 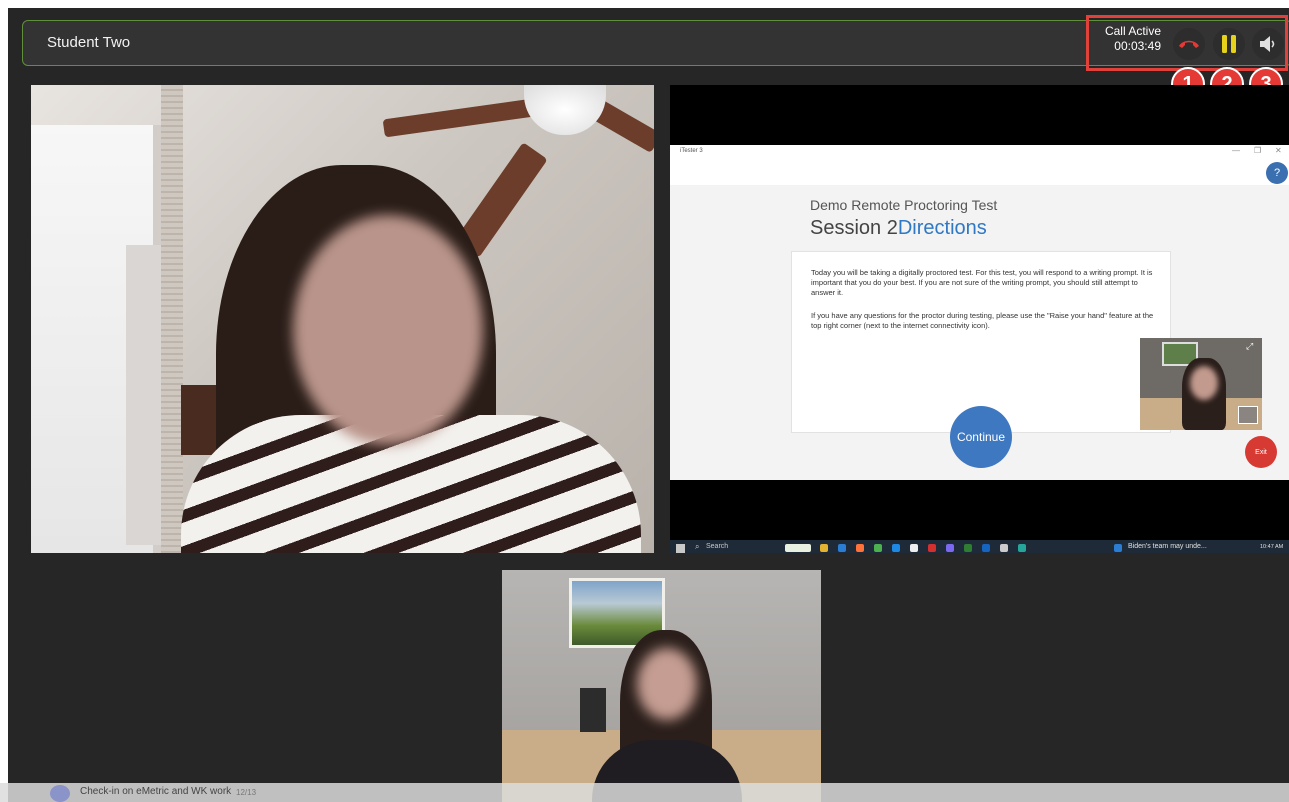 I want to click on window-blinds, so click(x=172, y=319).